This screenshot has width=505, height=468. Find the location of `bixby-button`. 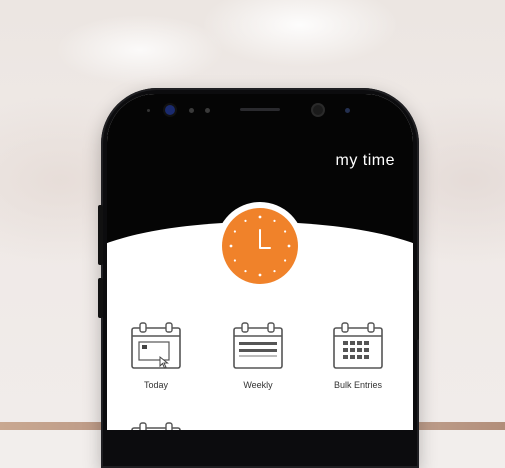

bixby-button is located at coordinates (100, 298).